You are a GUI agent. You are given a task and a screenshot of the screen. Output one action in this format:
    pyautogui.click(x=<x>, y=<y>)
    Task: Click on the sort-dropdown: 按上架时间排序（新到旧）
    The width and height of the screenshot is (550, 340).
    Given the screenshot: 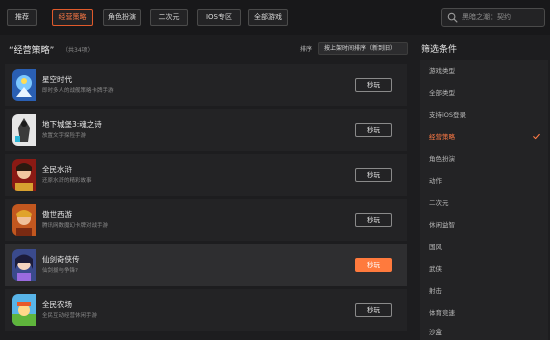 What is the action you would take?
    pyautogui.click(x=363, y=48)
    